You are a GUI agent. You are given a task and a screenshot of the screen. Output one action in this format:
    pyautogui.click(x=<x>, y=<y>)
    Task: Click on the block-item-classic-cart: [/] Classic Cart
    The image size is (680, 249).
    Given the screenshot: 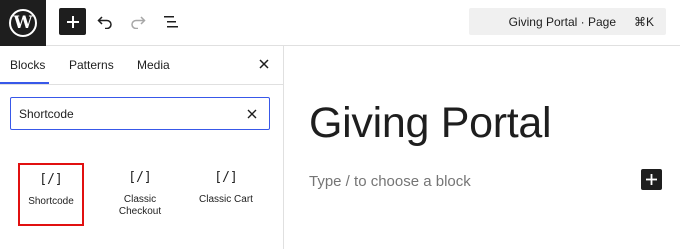 What is the action you would take?
    pyautogui.click(x=226, y=196)
    